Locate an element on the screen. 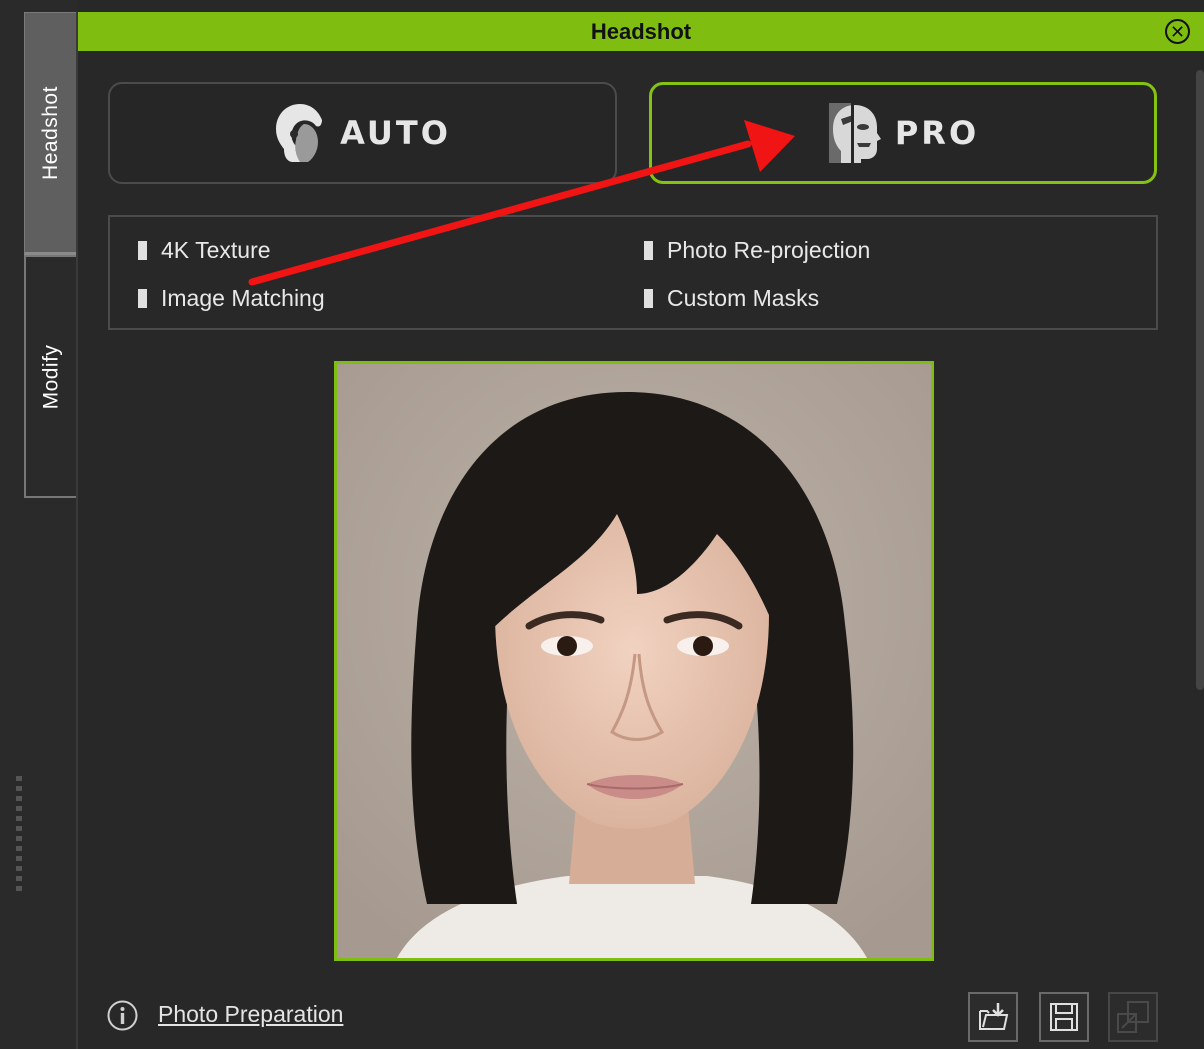 The width and height of the screenshot is (1204, 1049). photo-preparation-link: Photo Preparation is located at coordinates (250, 1014).